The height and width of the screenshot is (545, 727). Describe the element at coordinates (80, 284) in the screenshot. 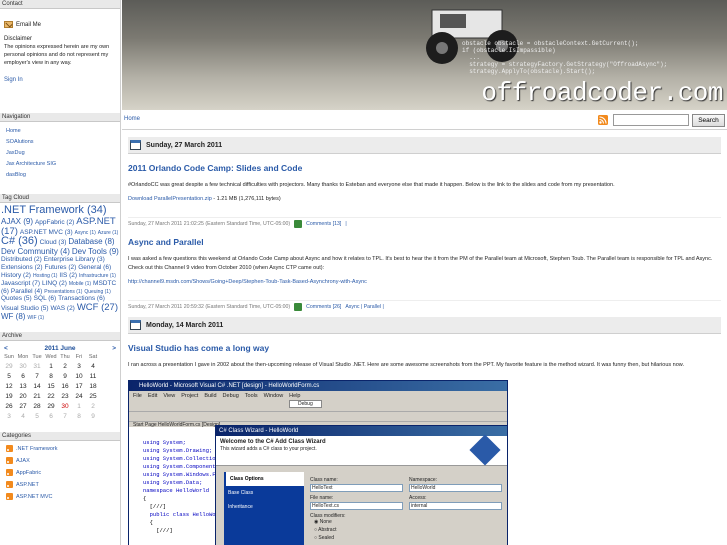

I see `tag-link: Mobile (1)` at that location.